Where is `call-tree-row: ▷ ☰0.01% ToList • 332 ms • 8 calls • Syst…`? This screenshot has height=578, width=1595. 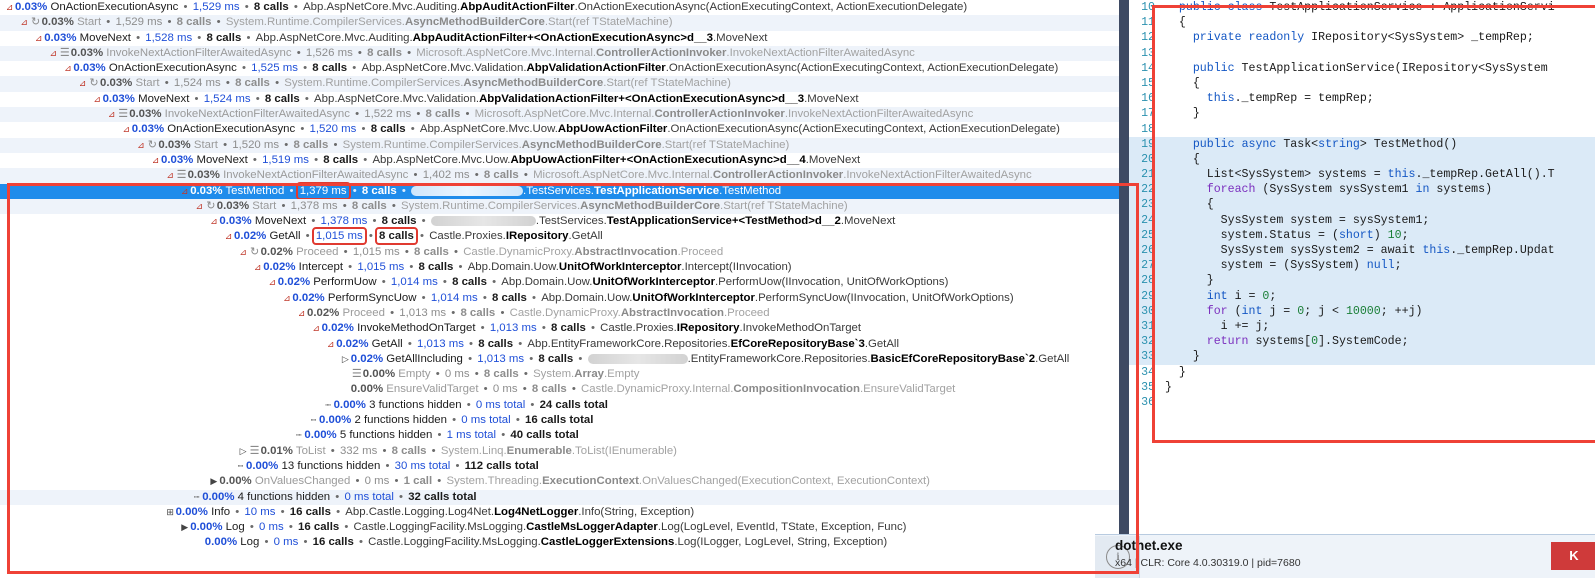 call-tree-row: ▷ ☰0.01% ToList • 332 ms • 8 calls • Syst… is located at coordinates (563, 451).